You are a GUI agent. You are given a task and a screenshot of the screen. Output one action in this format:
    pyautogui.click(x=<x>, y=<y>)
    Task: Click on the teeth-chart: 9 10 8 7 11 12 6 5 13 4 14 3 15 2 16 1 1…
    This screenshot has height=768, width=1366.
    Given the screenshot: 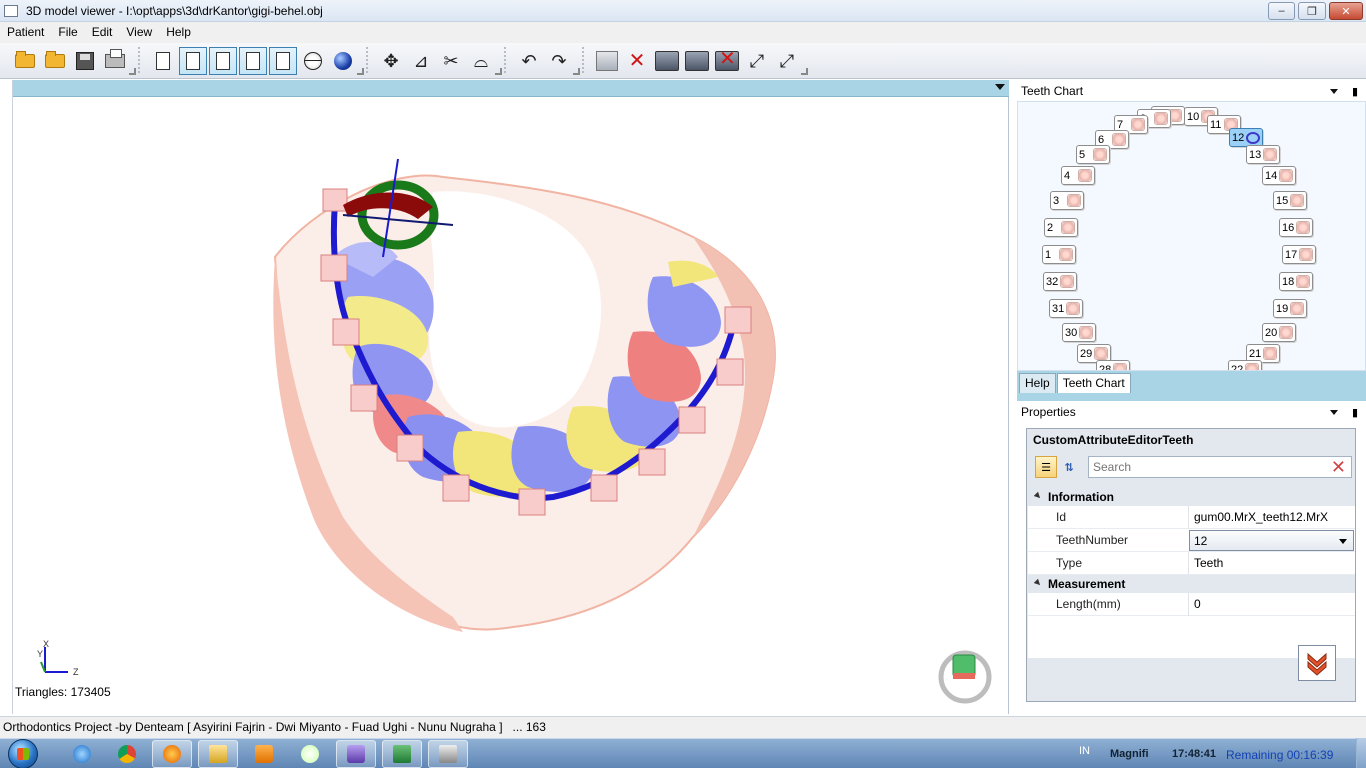 What is the action you would take?
    pyautogui.click(x=1191, y=236)
    